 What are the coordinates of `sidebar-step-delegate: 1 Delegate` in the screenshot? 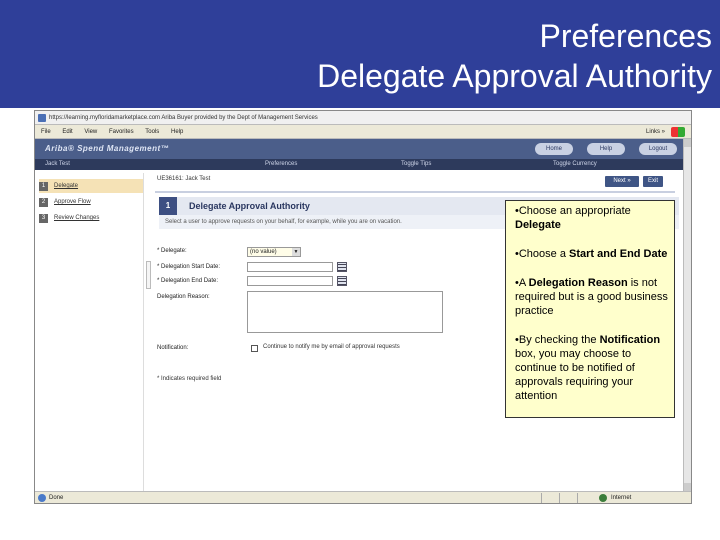 It's located at (91, 186).